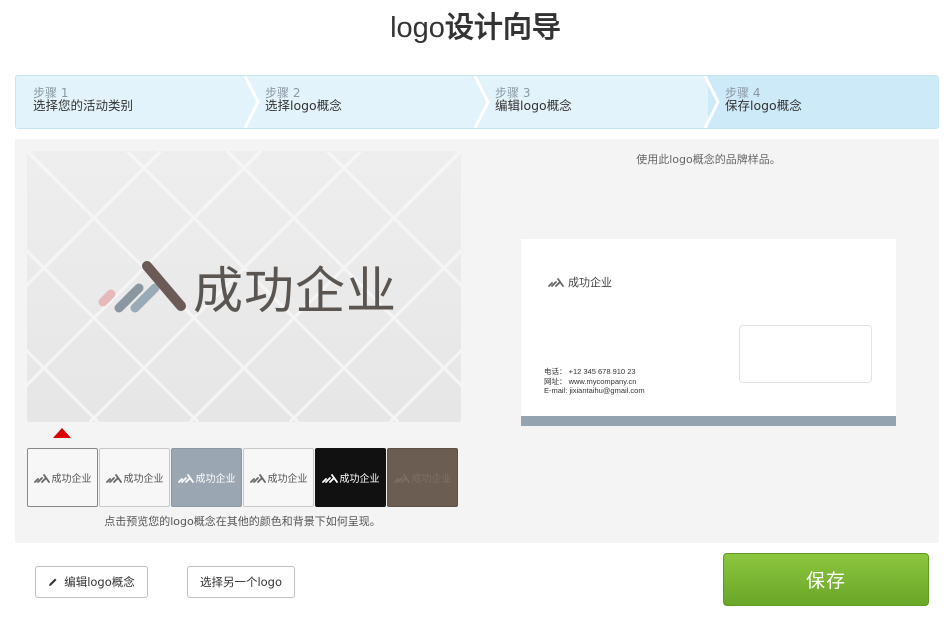 The image size is (951, 617). Describe the element at coordinates (805, 354) in the screenshot. I see `card-address-box` at that location.